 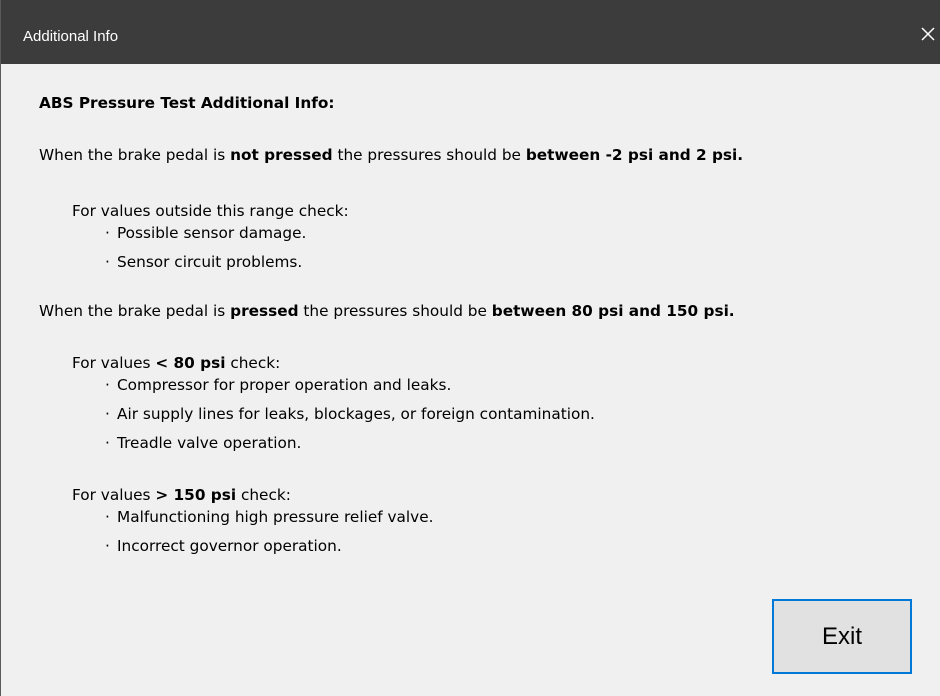 What do you see at coordinates (210, 262) in the screenshot?
I see `list-item-text: Sensor circuit problems.` at bounding box center [210, 262].